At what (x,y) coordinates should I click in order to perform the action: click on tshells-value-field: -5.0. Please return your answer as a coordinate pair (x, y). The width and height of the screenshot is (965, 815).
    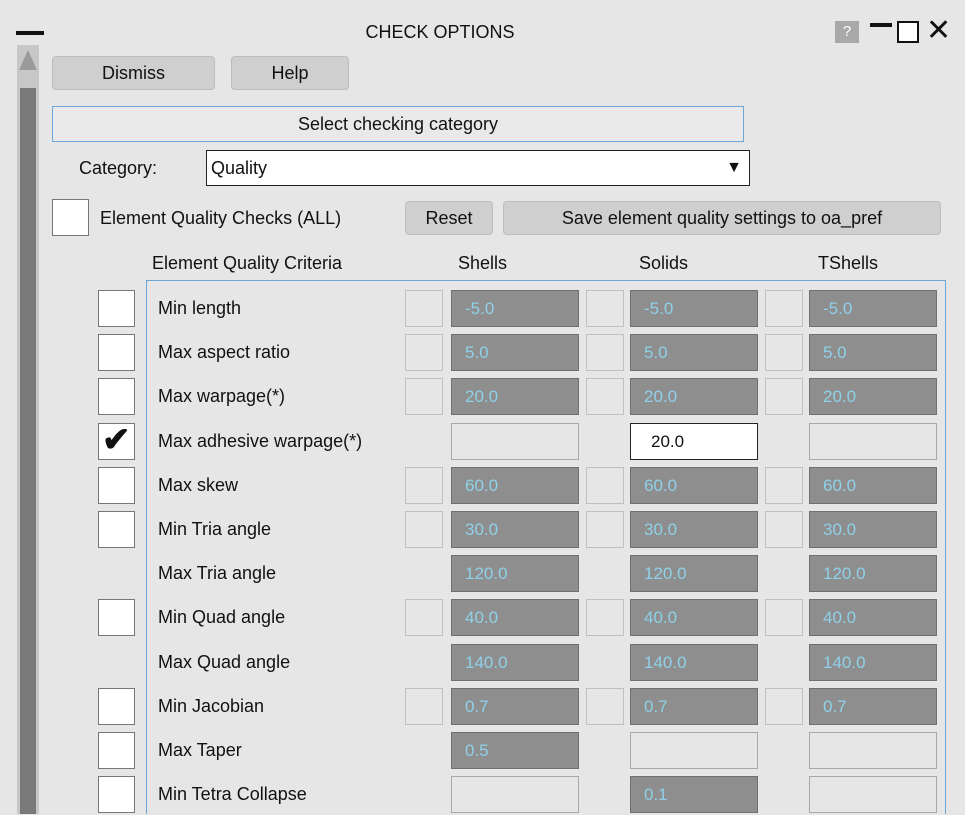
    Looking at the image, I should click on (873, 308).